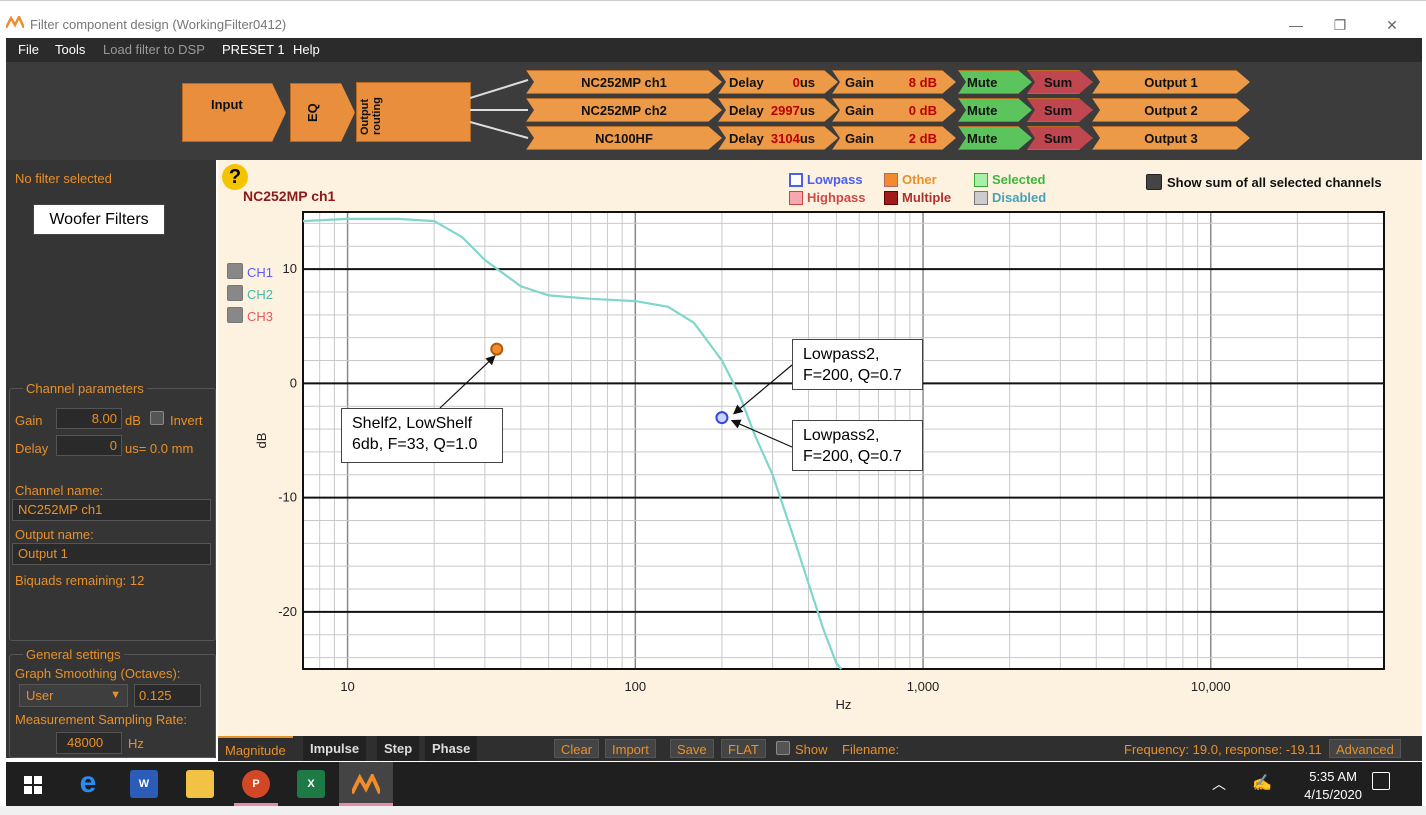 Image resolution: width=1426 pixels, height=815 pixels. Describe the element at coordinates (73, 695) in the screenshot. I see `smoothing-select: User ▼` at that location.